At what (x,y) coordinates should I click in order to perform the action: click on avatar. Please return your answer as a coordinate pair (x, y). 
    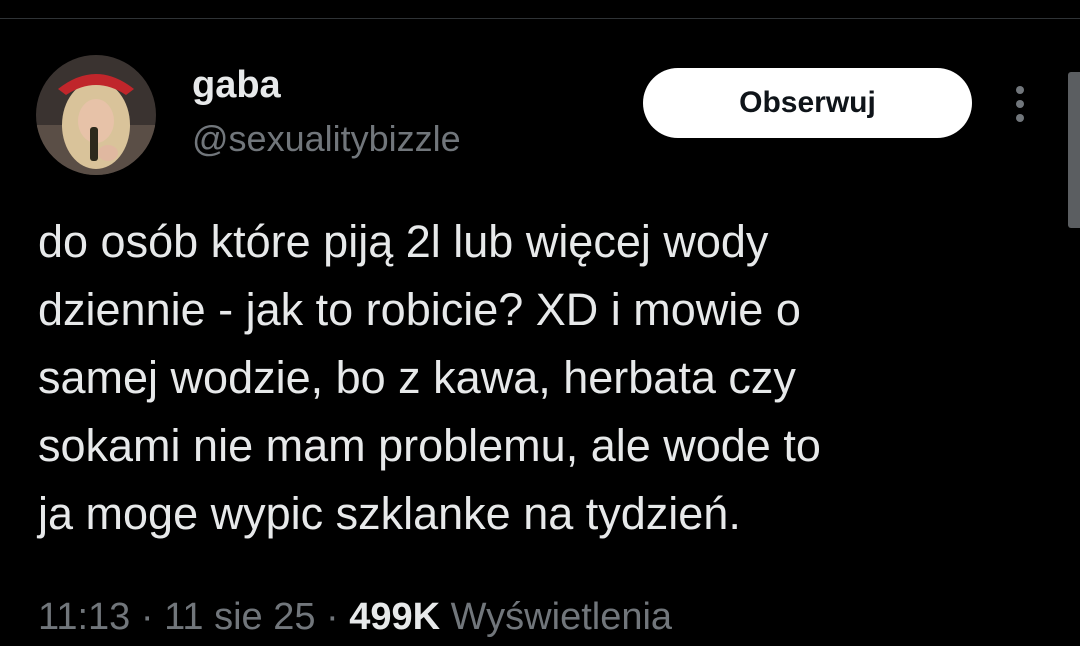
    Looking at the image, I should click on (96, 115).